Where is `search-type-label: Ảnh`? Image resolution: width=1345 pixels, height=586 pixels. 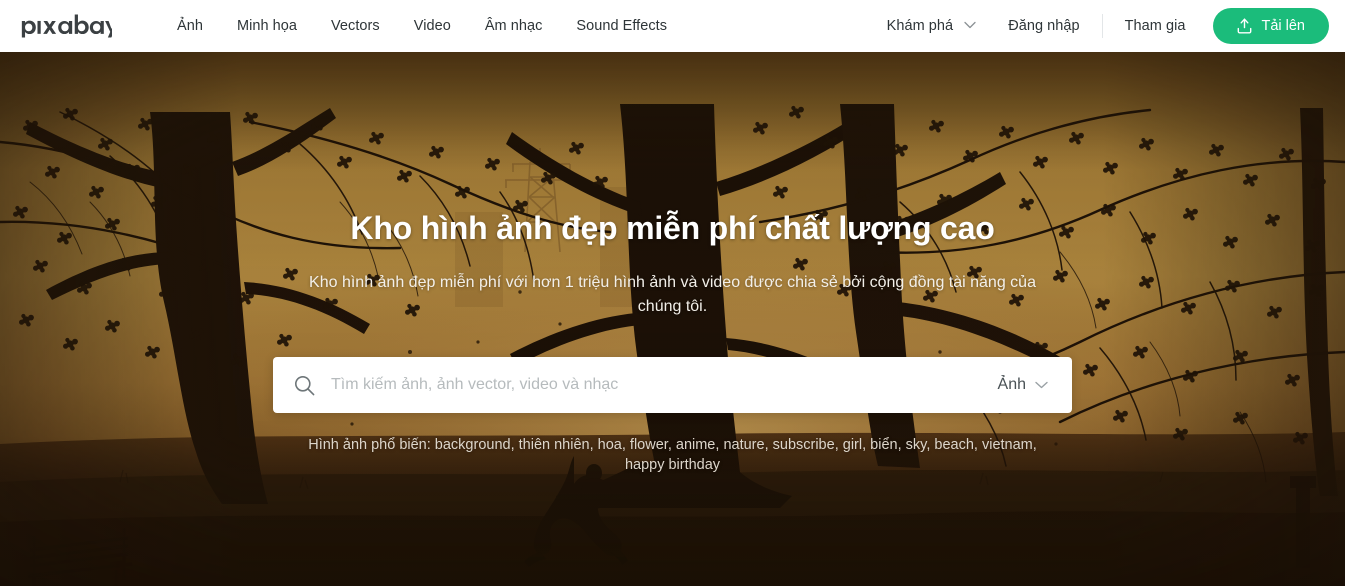
search-type-label: Ảnh is located at coordinates (1011, 384).